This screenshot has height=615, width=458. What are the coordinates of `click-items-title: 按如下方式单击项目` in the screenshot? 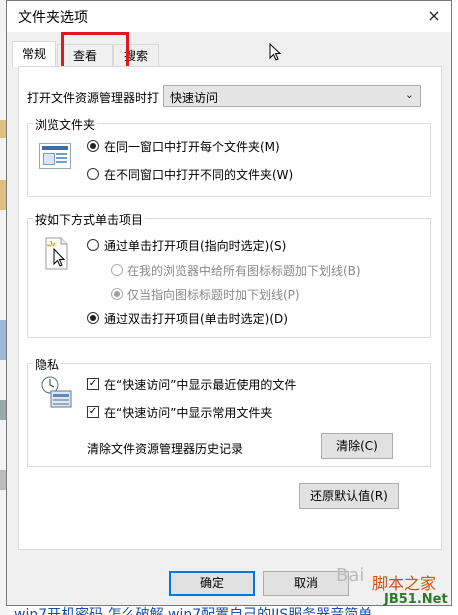 It's located at (89, 219).